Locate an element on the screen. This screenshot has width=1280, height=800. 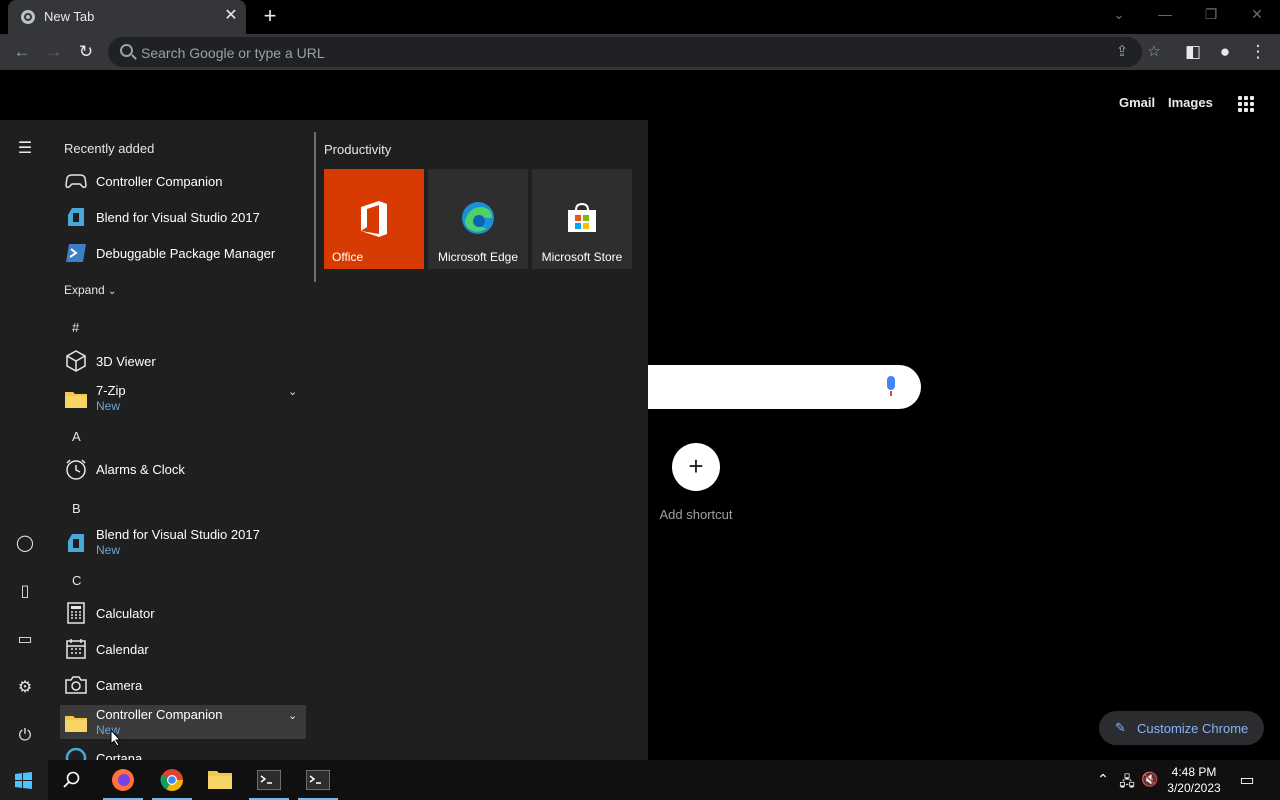
tile-microsoft-edge: Microsoft Edge is located at coordinates (478, 219).